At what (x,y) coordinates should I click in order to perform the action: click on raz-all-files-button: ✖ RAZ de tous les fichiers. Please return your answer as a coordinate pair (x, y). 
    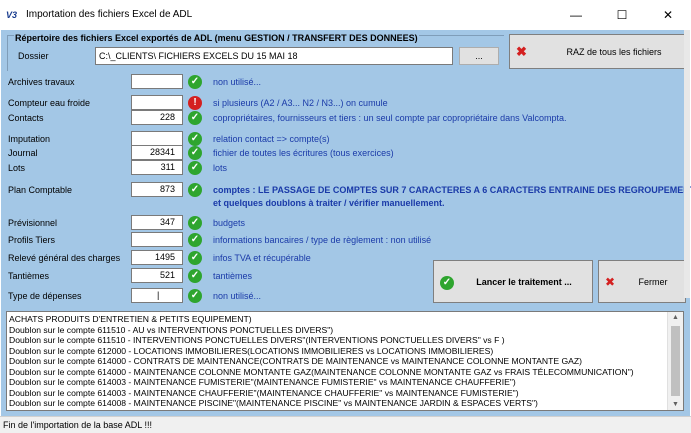
    Looking at the image, I should click on (597, 51).